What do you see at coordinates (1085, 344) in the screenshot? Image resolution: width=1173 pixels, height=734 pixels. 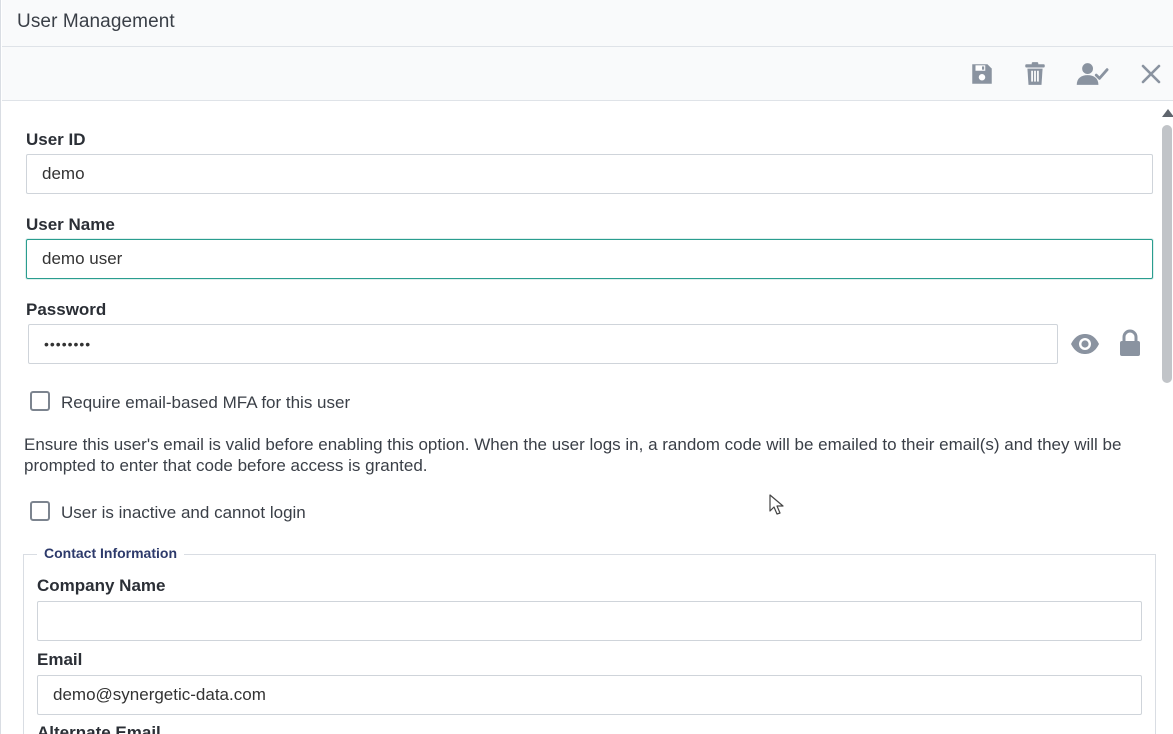 I see `eye-icon` at bounding box center [1085, 344].